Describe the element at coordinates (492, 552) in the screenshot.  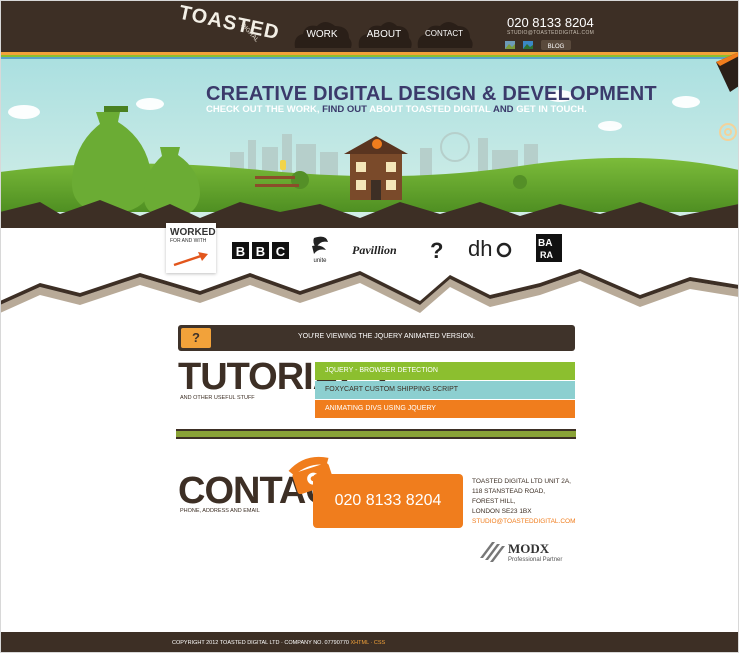
I see `modx-logo-icon` at that location.